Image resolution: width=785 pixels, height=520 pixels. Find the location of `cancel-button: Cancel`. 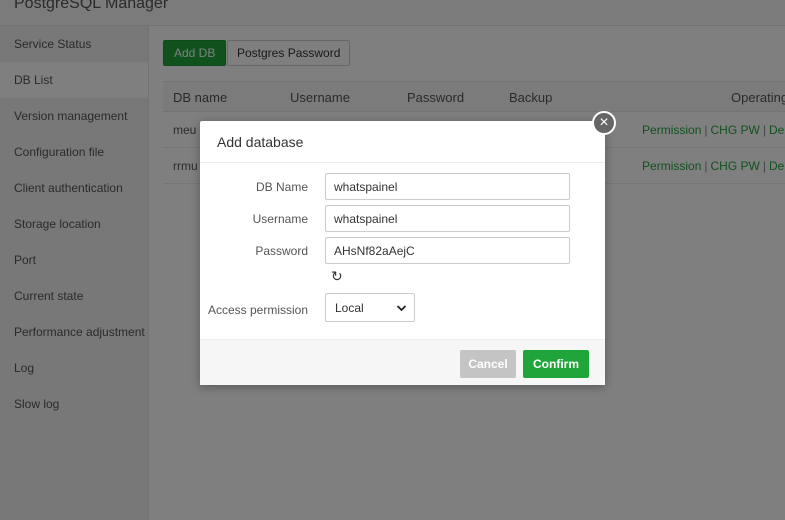

cancel-button: Cancel is located at coordinates (488, 364).